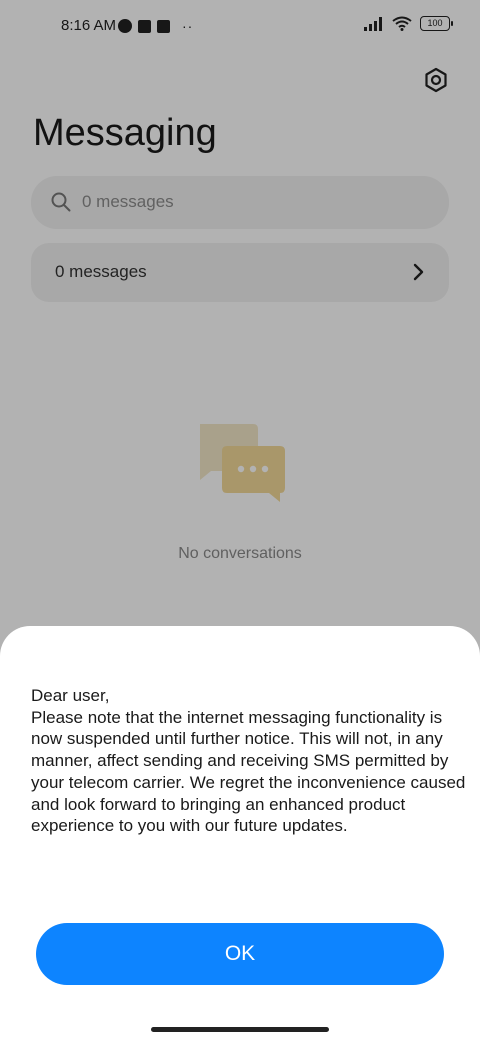  I want to click on home-indicator, so click(240, 1029).